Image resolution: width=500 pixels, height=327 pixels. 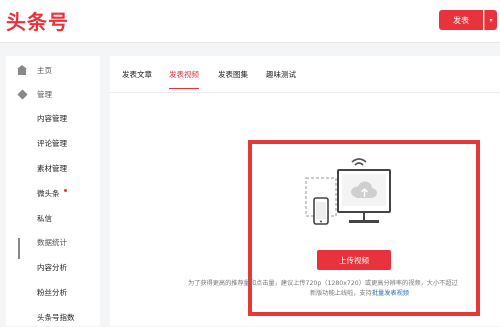 I want to click on sidebar-item-label: 微头条, so click(x=48, y=193).